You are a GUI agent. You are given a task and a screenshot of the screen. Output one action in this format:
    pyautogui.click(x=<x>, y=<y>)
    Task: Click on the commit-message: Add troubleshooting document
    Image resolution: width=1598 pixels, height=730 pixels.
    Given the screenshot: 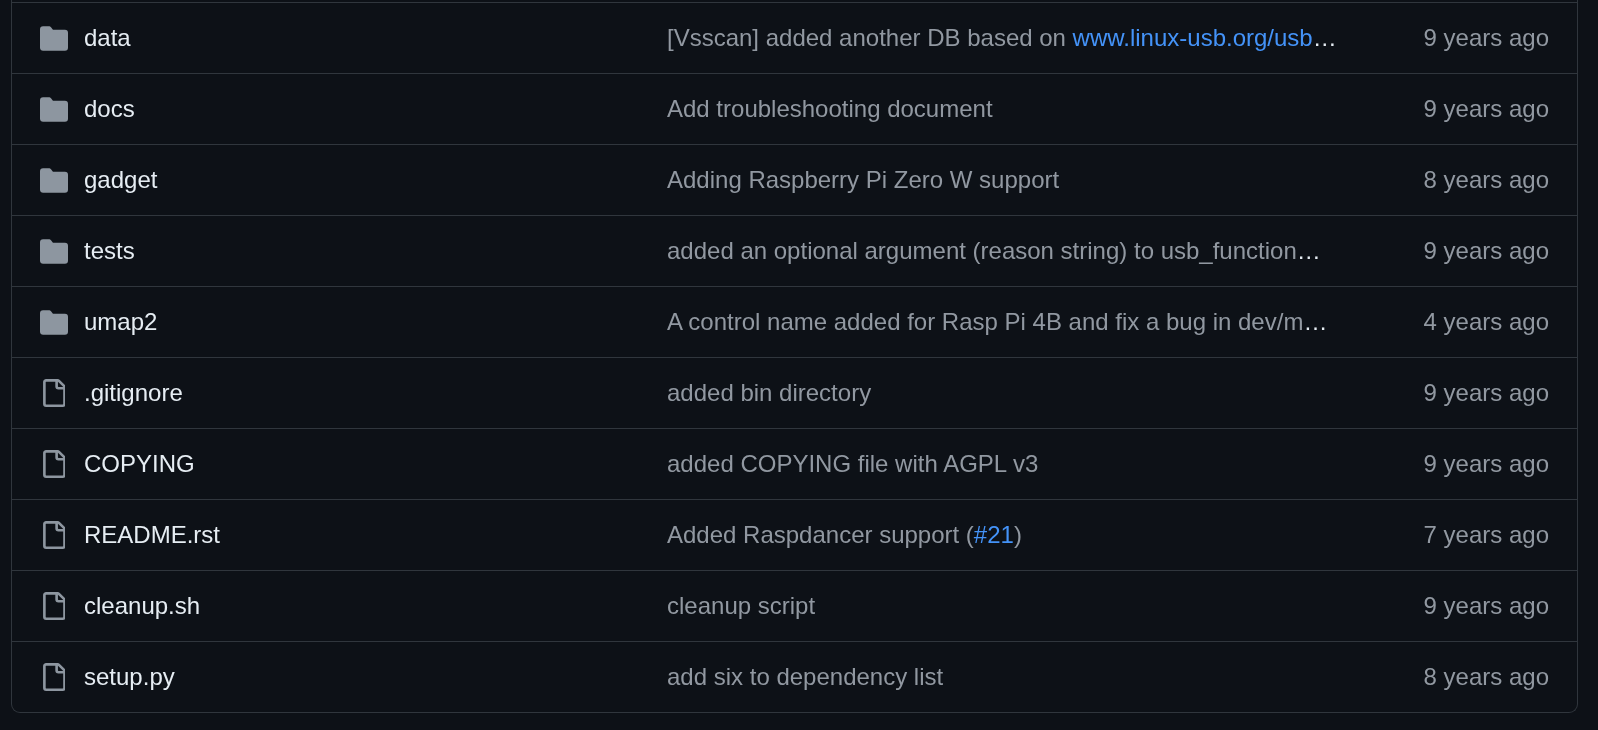 What is the action you would take?
    pyautogui.click(x=830, y=109)
    